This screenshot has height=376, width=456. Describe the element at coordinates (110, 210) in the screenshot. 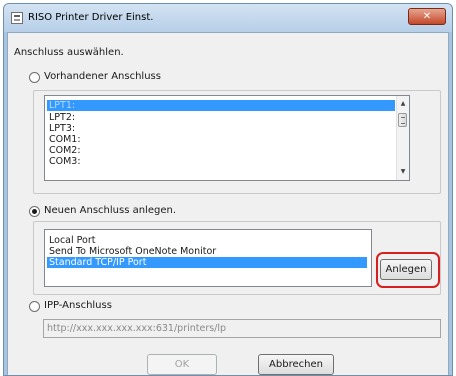

I see `new-port-label: Neuen Anschluss anlegen.` at that location.